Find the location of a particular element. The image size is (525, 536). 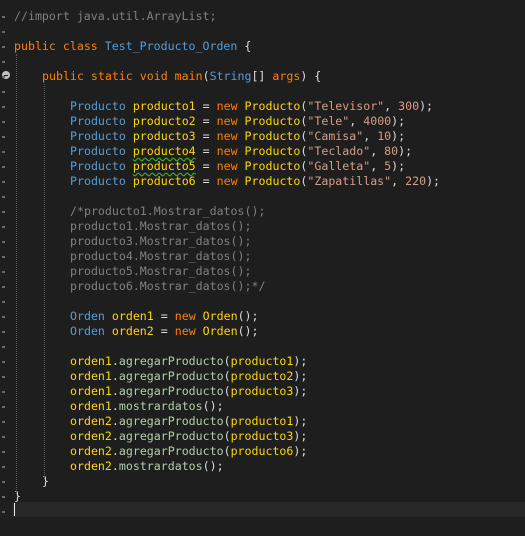

code-line: /*producto1.Mostrar_datos(); is located at coordinates (167, 211).